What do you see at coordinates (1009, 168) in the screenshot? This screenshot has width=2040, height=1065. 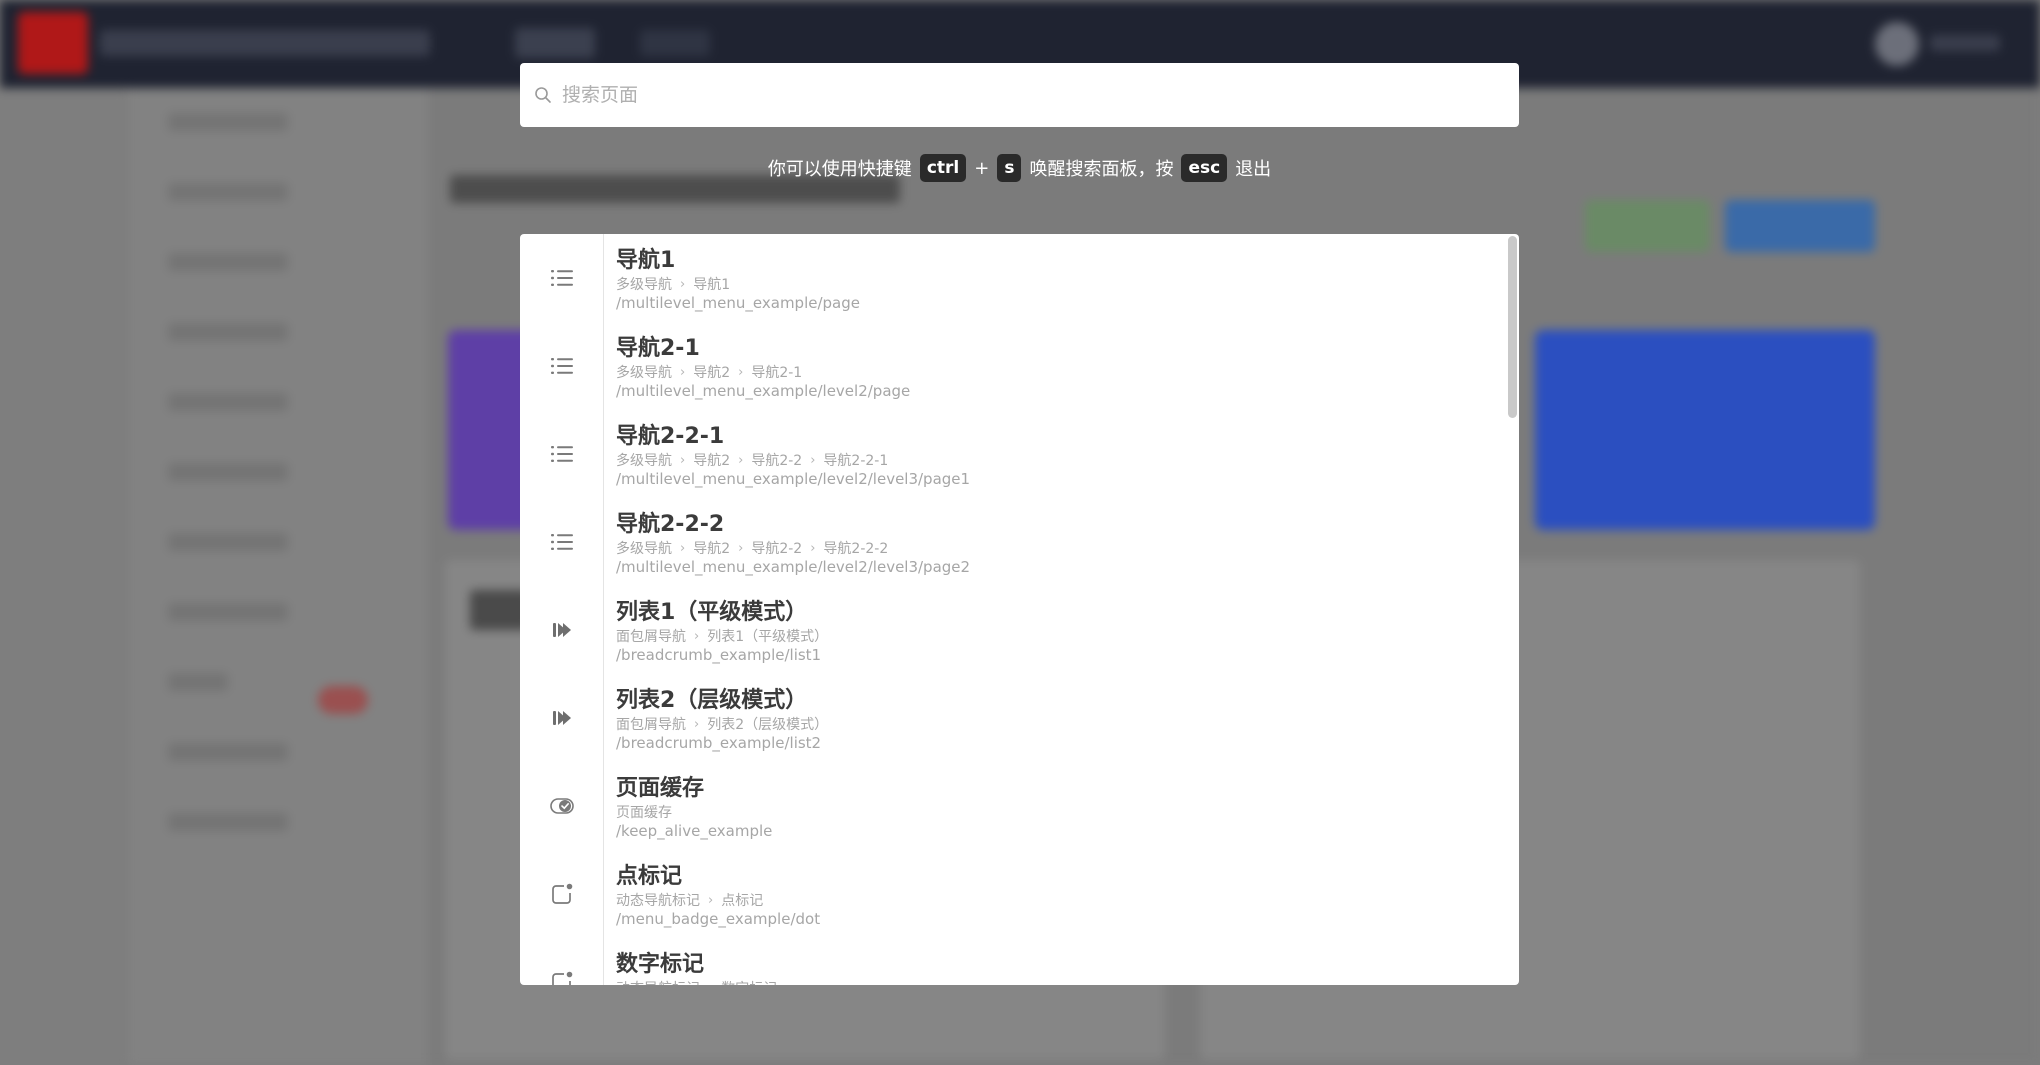 I see `key-s: s` at bounding box center [1009, 168].